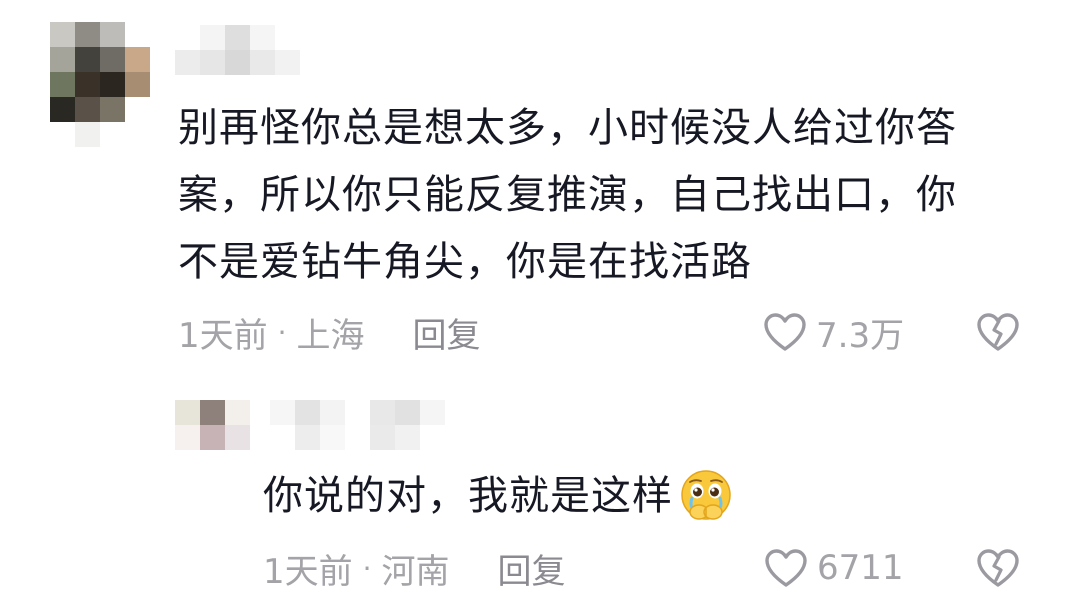 The image size is (1080, 603). What do you see at coordinates (100, 84) in the screenshot?
I see `commenter-avatar` at bounding box center [100, 84].